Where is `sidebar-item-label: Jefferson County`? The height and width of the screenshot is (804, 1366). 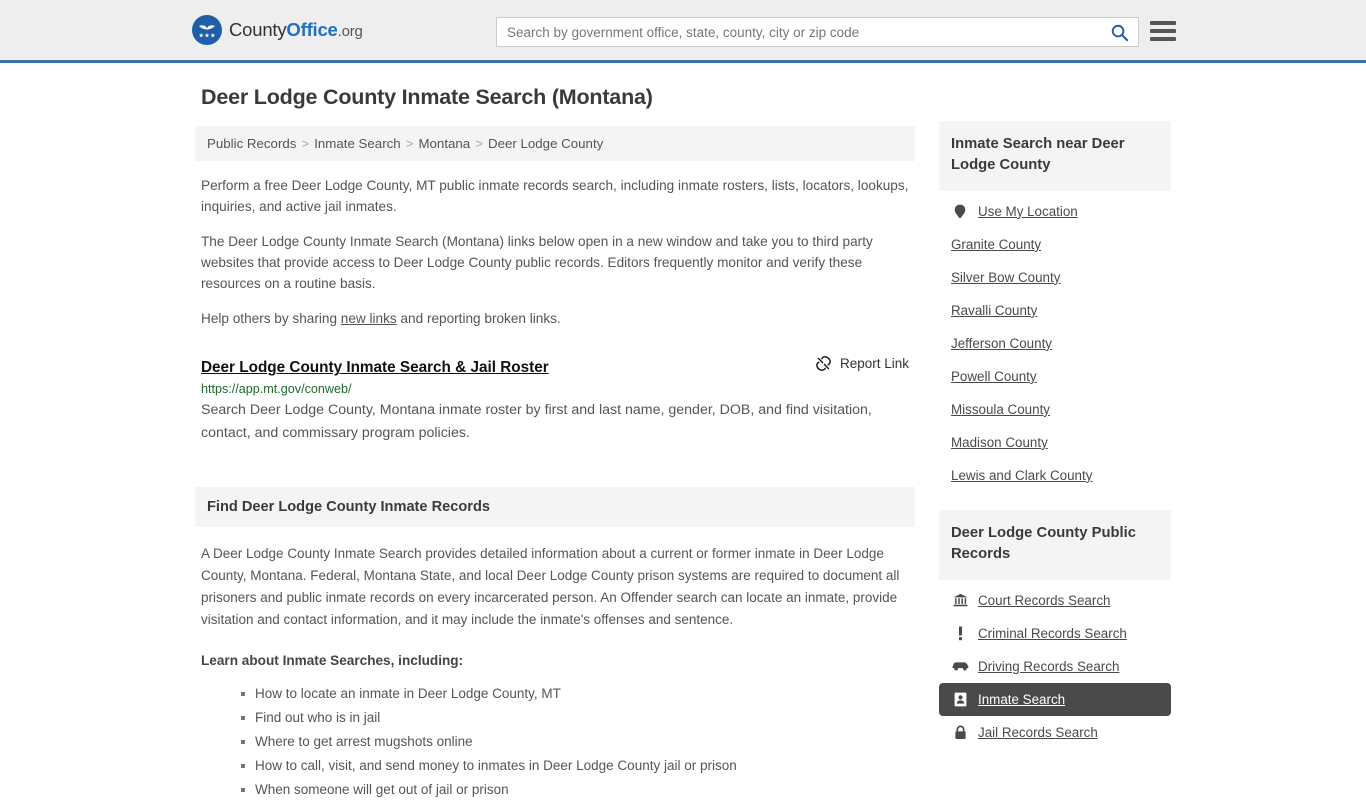 sidebar-item-label: Jefferson County is located at coordinates (1001, 343).